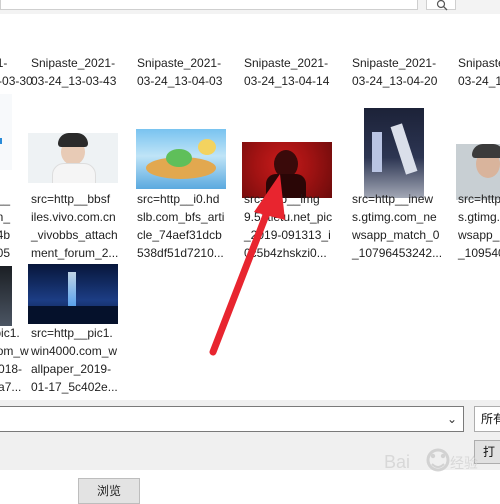  Describe the element at coordinates (395, 81) in the screenshot. I see `file-name-line2: 03-24_13-04-20` at that location.